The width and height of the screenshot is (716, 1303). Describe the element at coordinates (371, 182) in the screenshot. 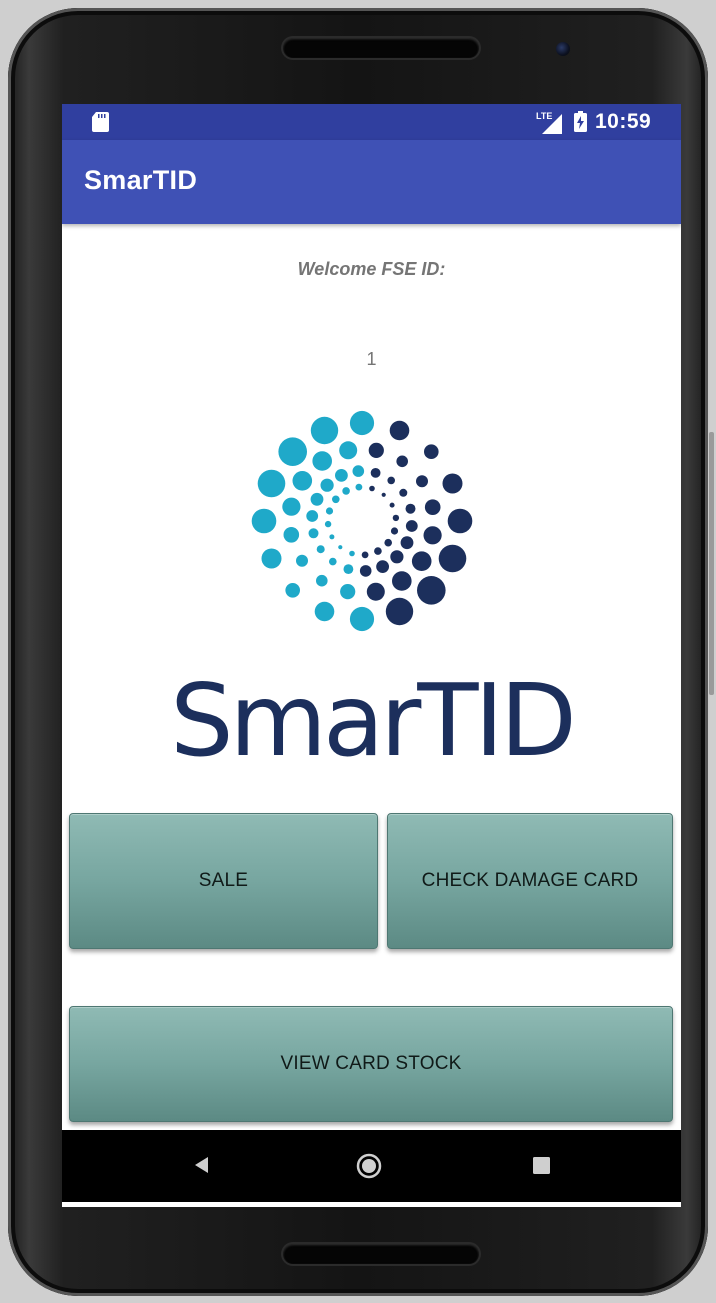

I see `app-bar: SmarTID` at that location.